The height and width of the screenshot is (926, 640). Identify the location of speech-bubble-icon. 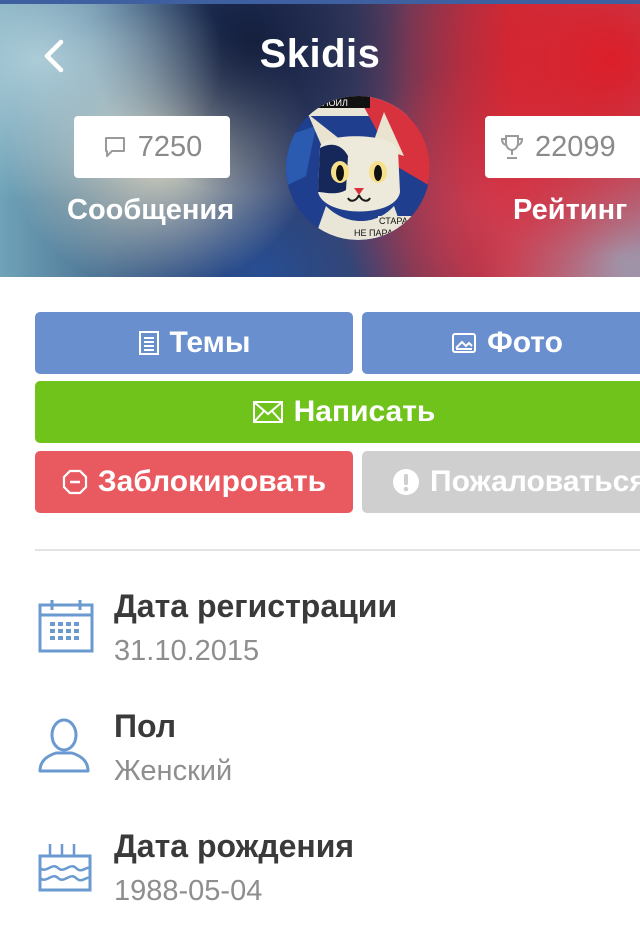
(114, 147).